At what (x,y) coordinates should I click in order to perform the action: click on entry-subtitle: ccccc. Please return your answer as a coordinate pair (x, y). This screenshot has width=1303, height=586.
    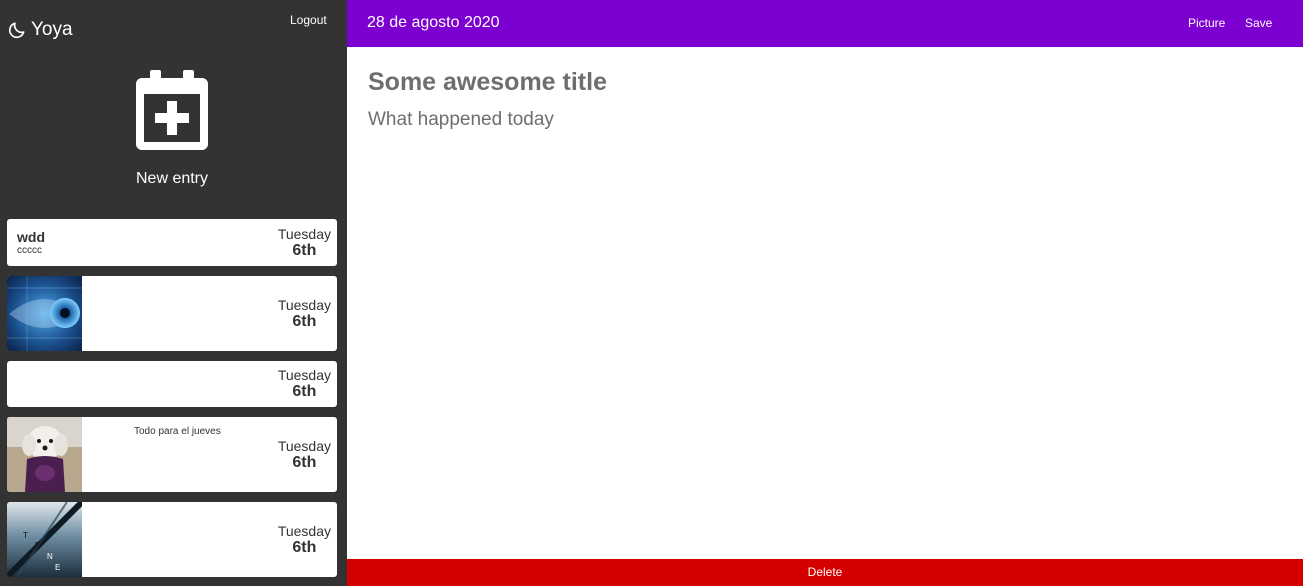
    Looking at the image, I should click on (29, 250).